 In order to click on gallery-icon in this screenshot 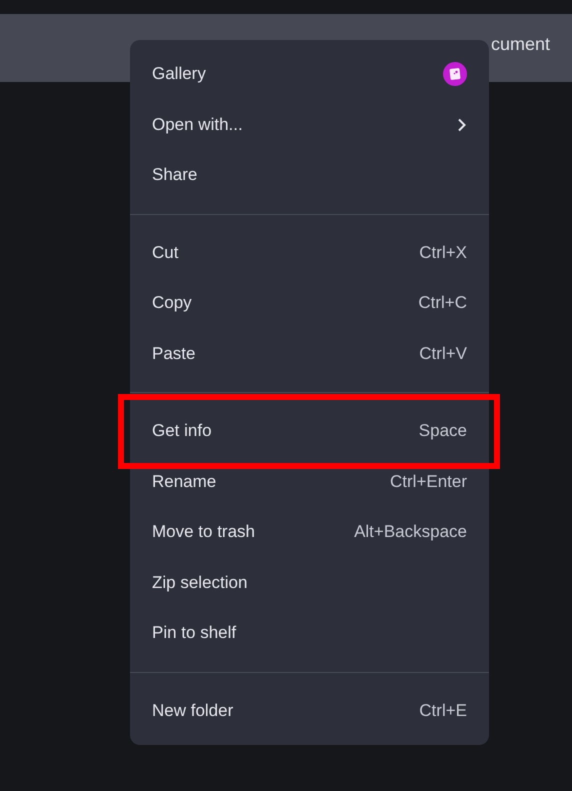, I will do `click(455, 74)`.